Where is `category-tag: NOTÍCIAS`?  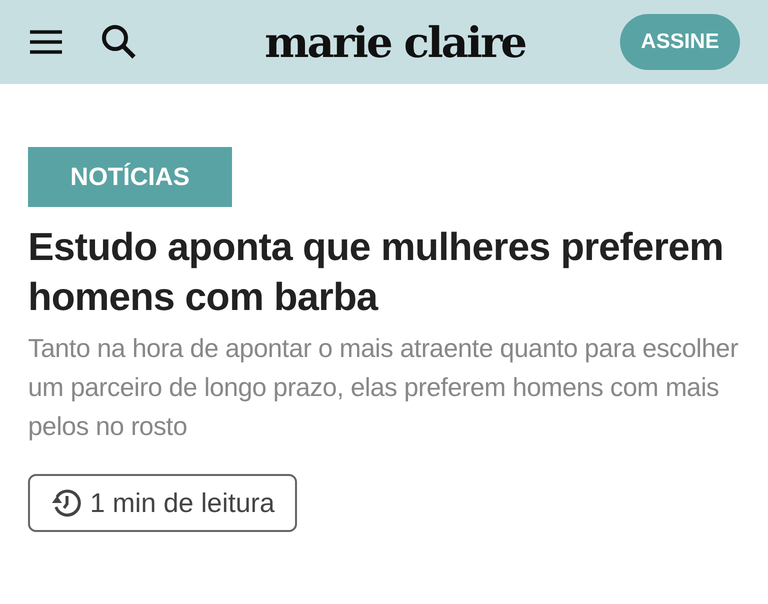 category-tag: NOTÍCIAS is located at coordinates (130, 177).